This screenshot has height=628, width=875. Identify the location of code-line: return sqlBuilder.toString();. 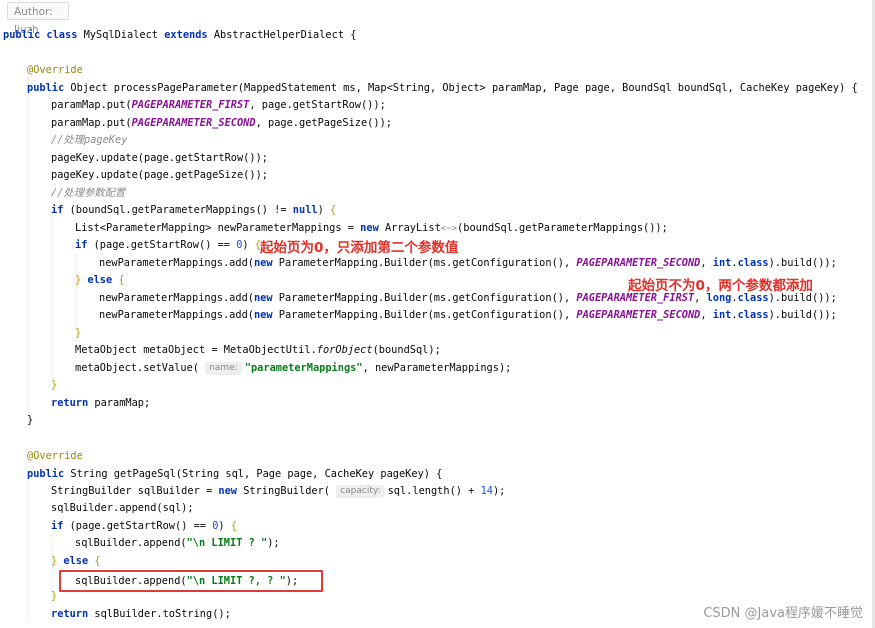
(141, 614).